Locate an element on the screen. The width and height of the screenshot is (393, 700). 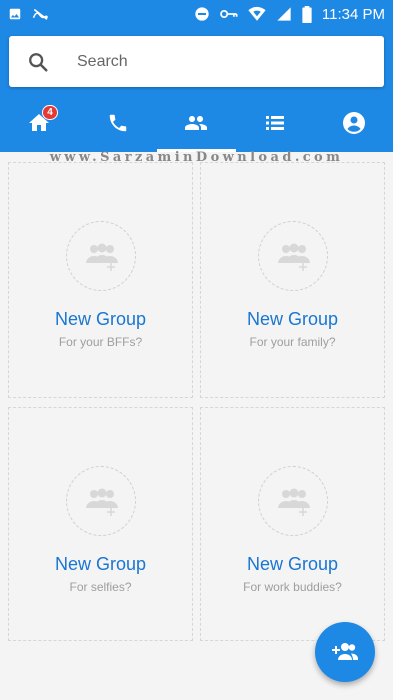
status-time: 11:34 PM is located at coordinates (353, 14).